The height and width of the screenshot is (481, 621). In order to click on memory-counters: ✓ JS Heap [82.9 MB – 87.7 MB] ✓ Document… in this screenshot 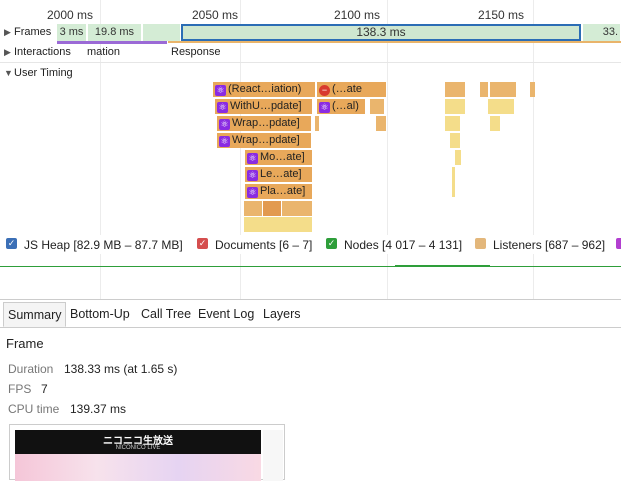, I will do `click(310, 245)`.